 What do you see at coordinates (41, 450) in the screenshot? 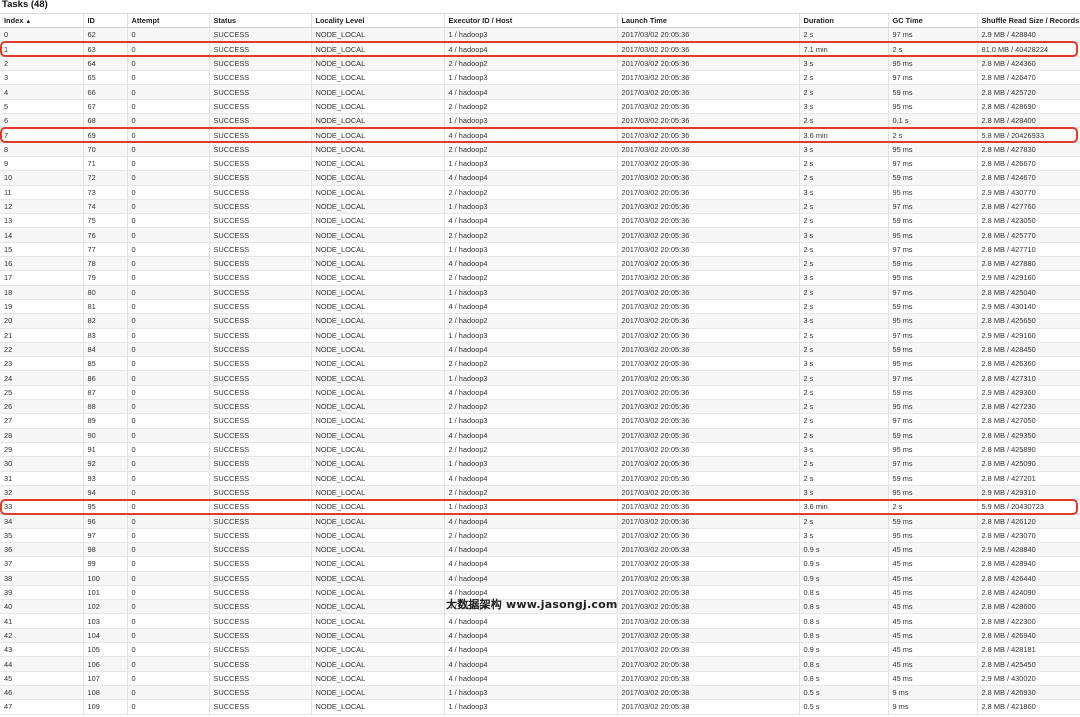
I see `cell-index: 29` at bounding box center [41, 450].